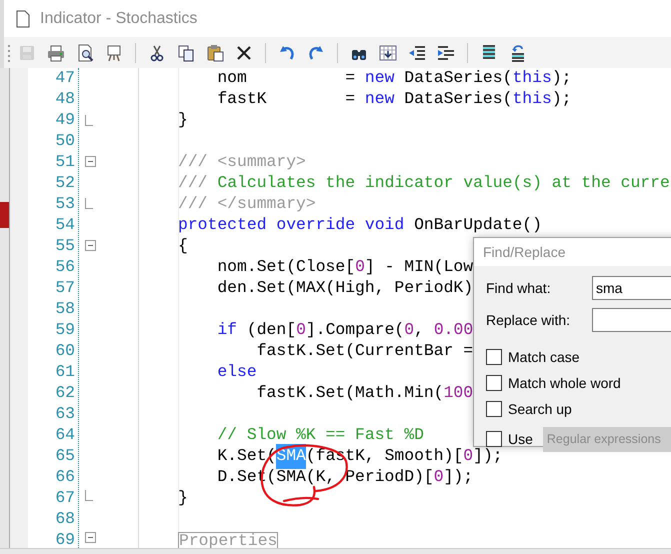 This screenshot has height=554, width=671. I want to click on copy-icon, so click(186, 52).